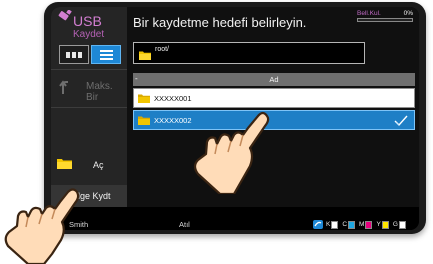  Describe the element at coordinates (369, 13) in the screenshot. I see `capacity-label: Bell.Kul.` at that location.